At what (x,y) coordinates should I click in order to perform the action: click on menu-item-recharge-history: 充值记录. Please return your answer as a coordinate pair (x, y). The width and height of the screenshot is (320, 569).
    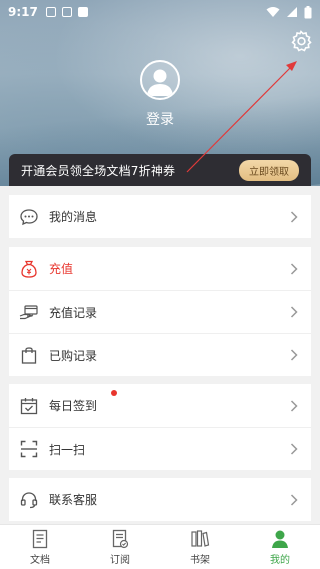
    Looking at the image, I should click on (160, 311).